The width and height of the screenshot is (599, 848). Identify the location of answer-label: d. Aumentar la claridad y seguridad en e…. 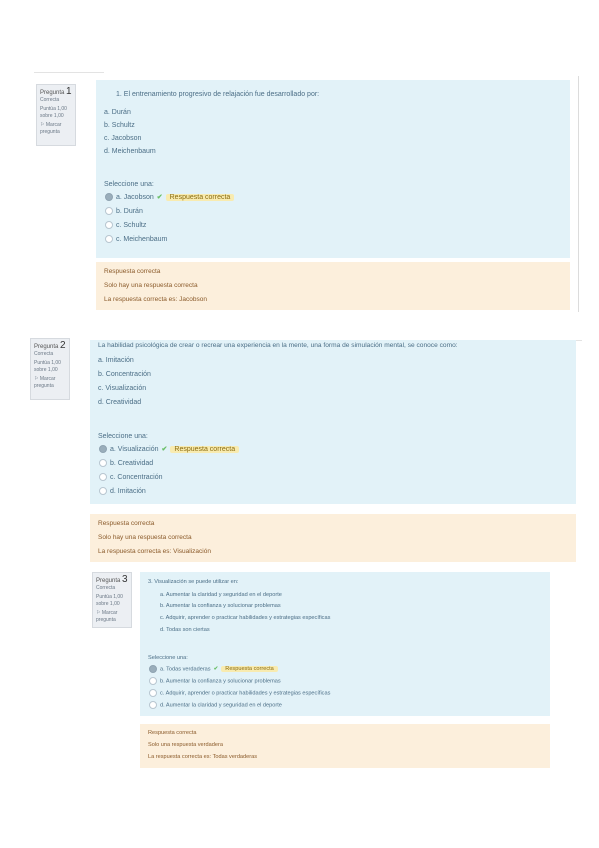
(221, 705).